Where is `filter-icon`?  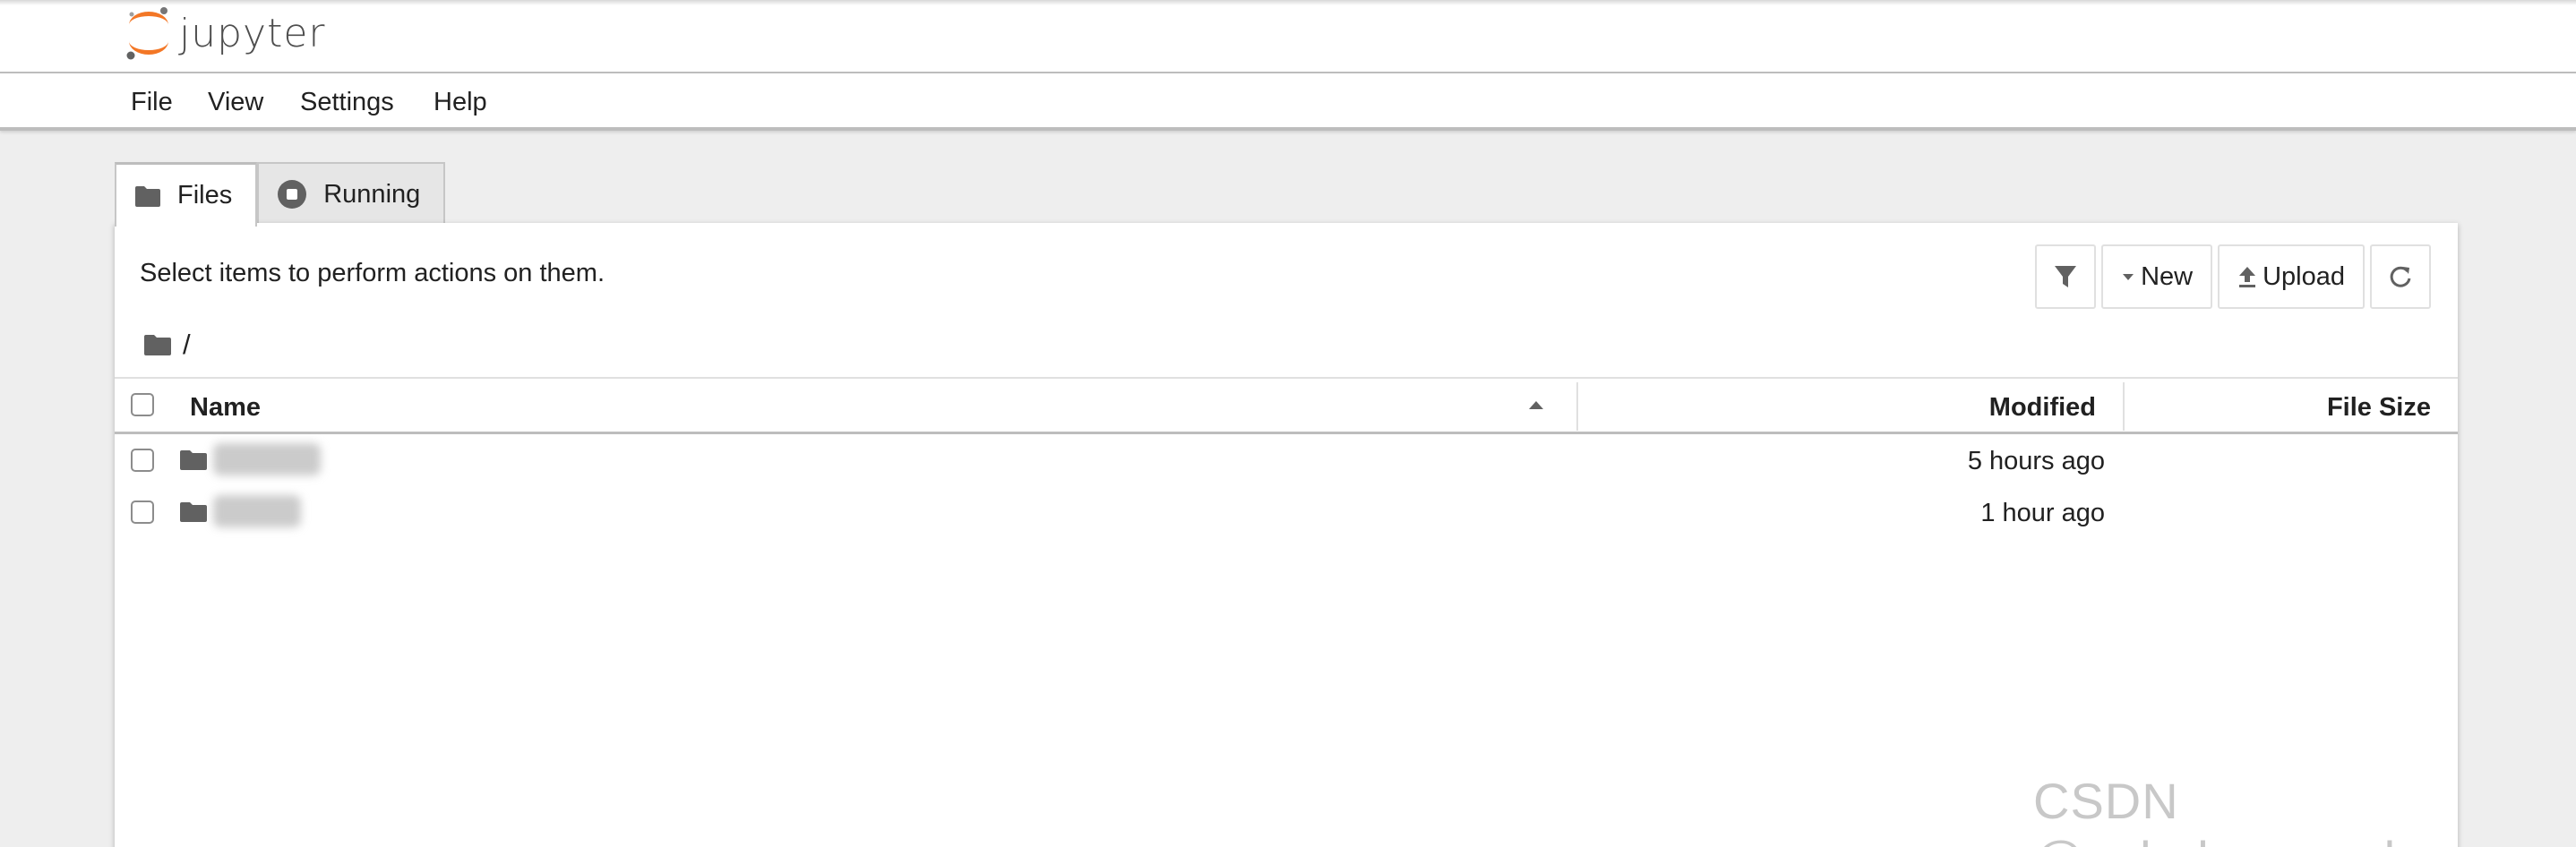
filter-icon is located at coordinates (2065, 276).